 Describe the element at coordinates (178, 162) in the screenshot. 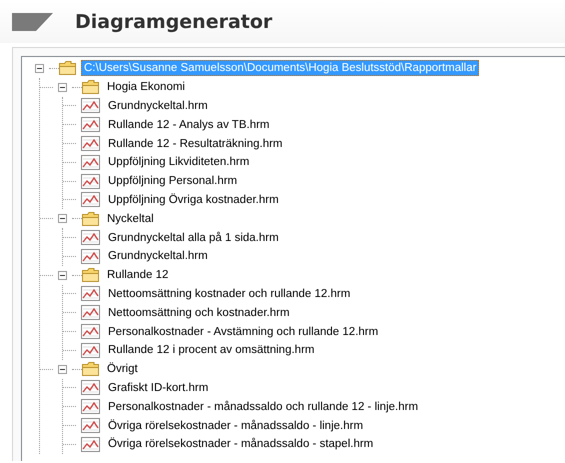

I see `report-item: Uppföljning Likviditeten.hrm` at that location.